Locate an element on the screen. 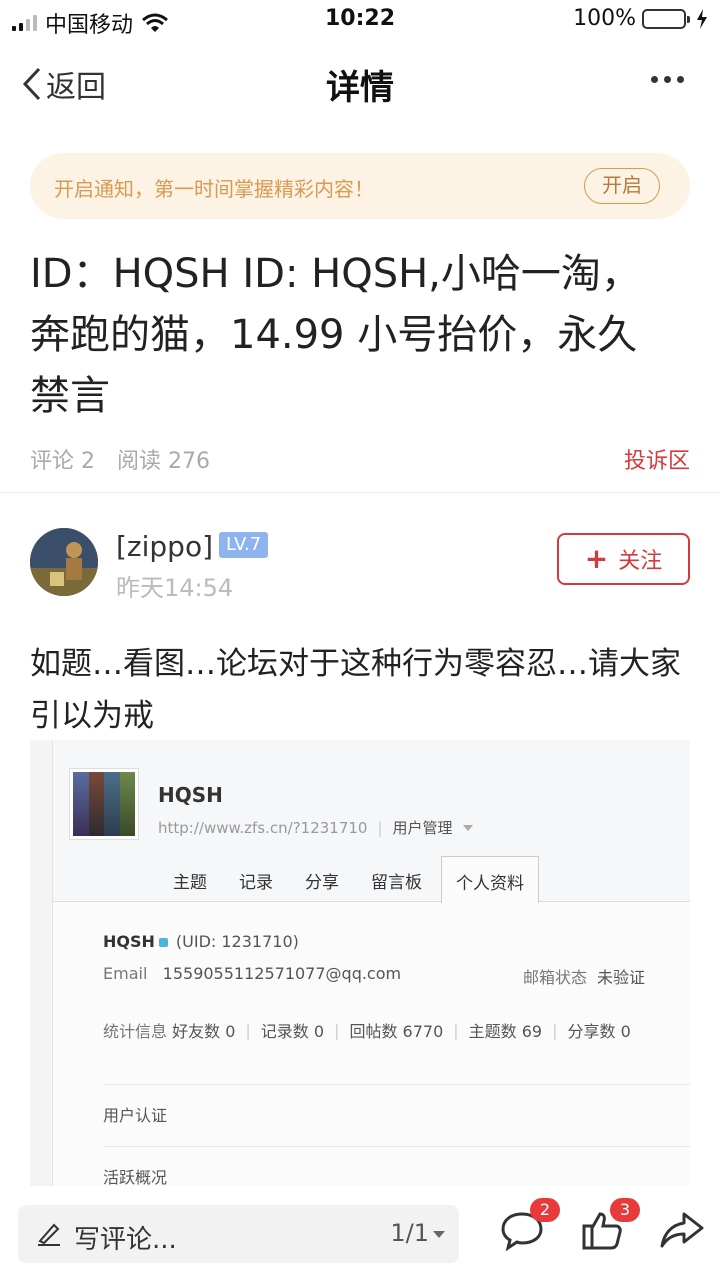  comment-input: 写评论... 1/1 is located at coordinates (238, 1234).